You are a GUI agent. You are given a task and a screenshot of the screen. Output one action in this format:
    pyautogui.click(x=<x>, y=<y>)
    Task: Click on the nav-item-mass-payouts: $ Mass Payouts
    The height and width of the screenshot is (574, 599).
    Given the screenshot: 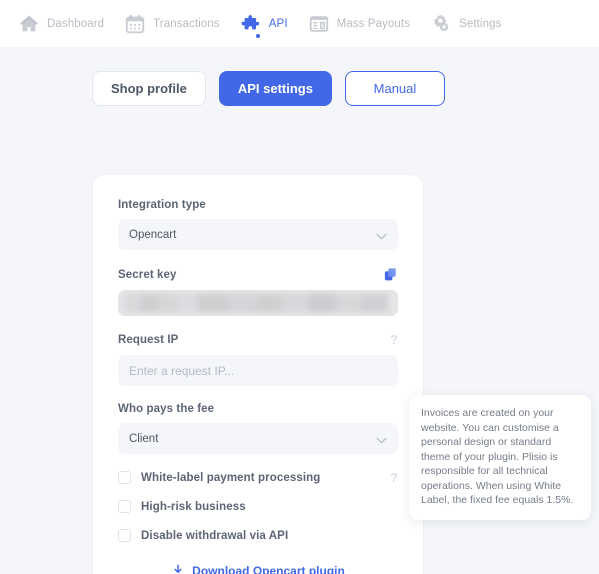 What is the action you would take?
    pyautogui.click(x=359, y=23)
    